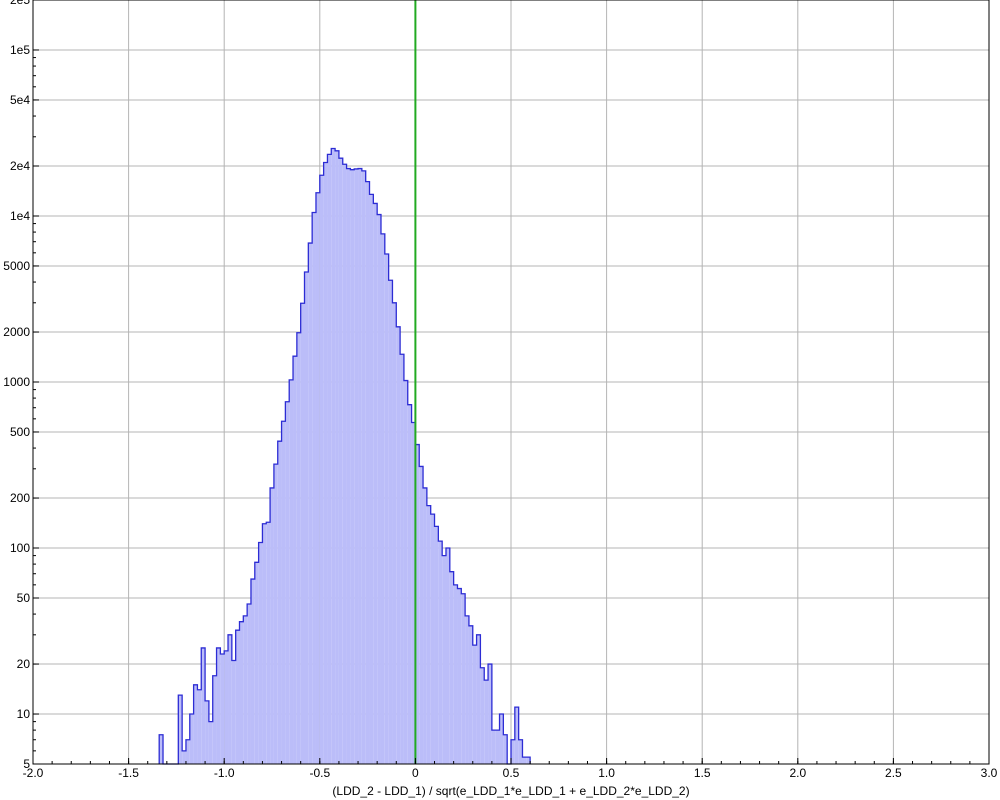 The image size is (1000, 800). What do you see at coordinates (16, 332) in the screenshot?
I see `y-tick-label: 2000` at bounding box center [16, 332].